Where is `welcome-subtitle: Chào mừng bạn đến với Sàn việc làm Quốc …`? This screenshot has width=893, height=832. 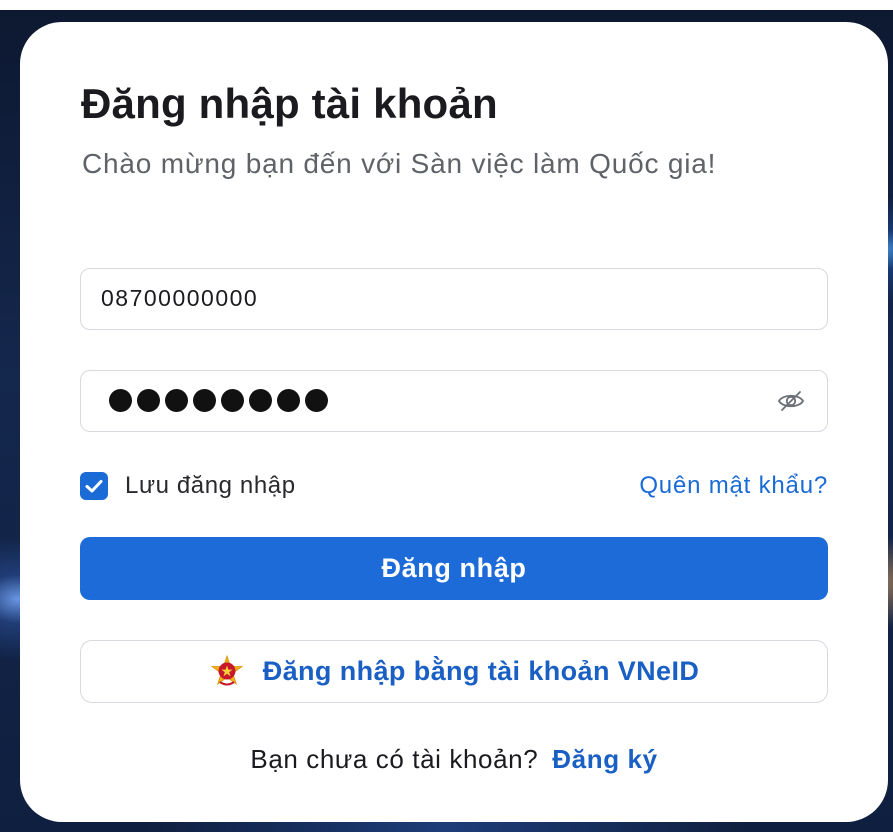 welcome-subtitle: Chào mừng bạn đến với Sàn việc làm Quốc … is located at coordinates (399, 163).